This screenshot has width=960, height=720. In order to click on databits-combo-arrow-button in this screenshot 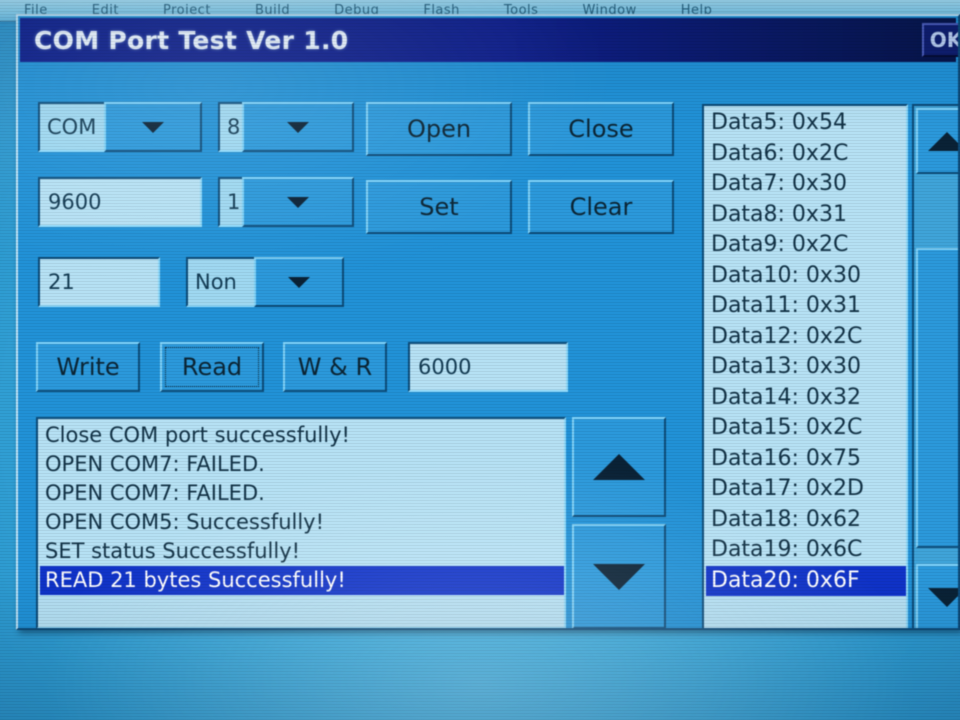, I will do `click(298, 127)`.